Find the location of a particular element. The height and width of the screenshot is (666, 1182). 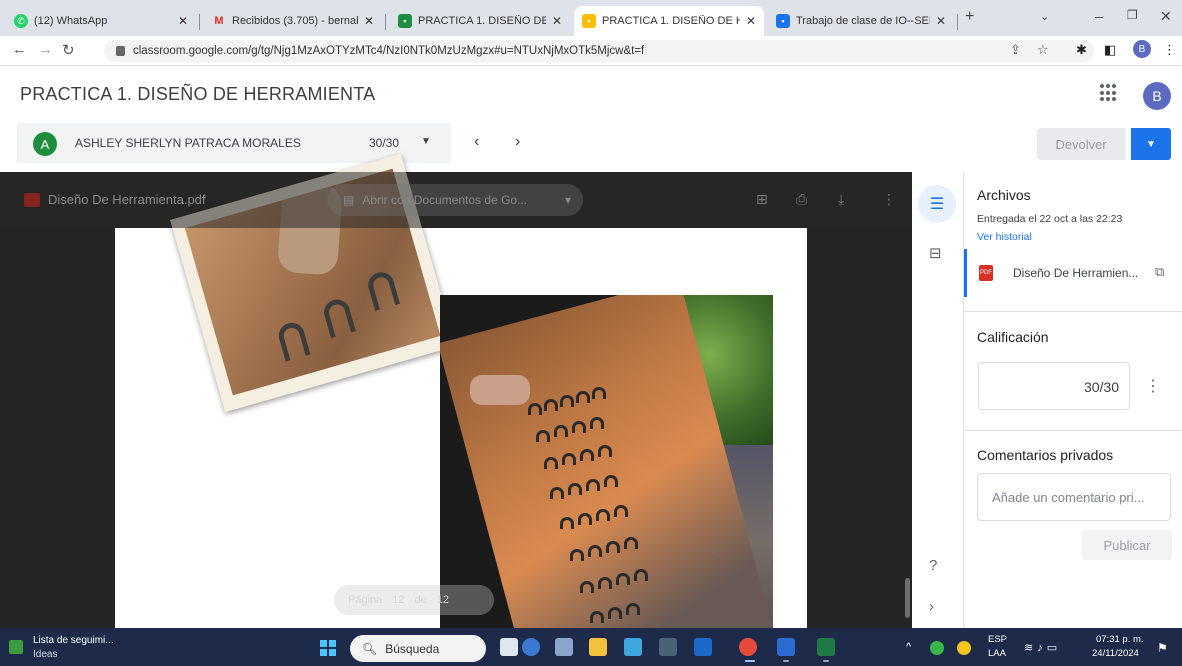

previous-student-icon: ‹ is located at coordinates (476, 142).